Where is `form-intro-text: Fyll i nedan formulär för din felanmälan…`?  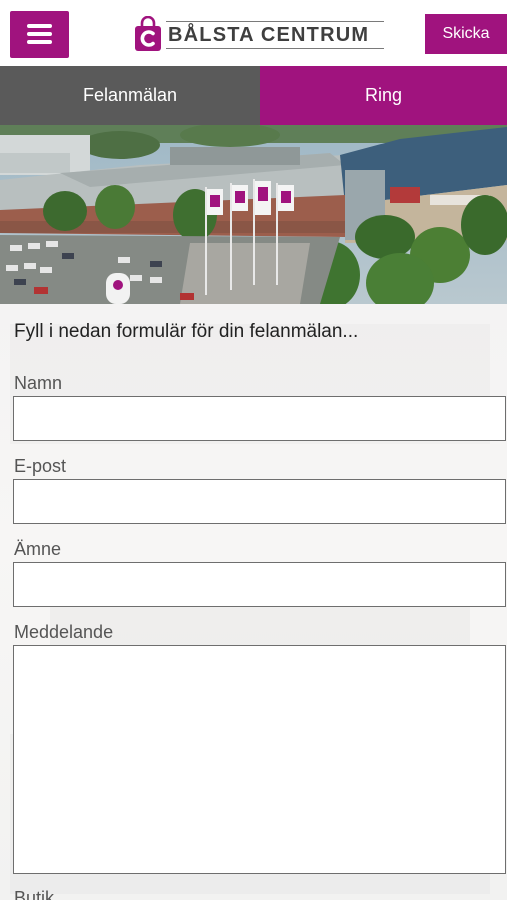
form-intro-text: Fyll i nedan formulär för din felanmälan… is located at coordinates (186, 331).